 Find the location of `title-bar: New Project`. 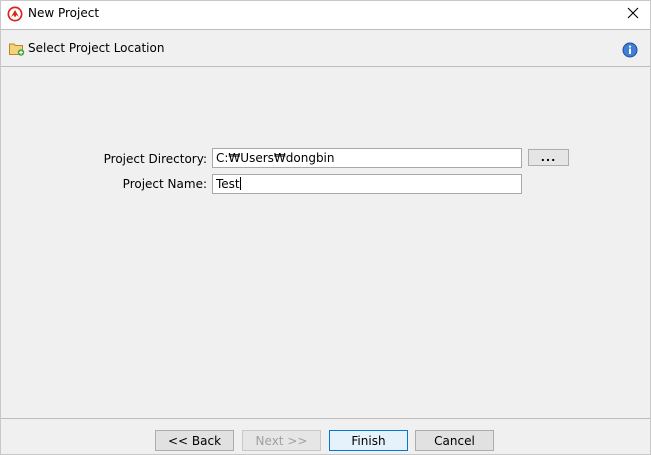

title-bar: New Project is located at coordinates (325, 14).